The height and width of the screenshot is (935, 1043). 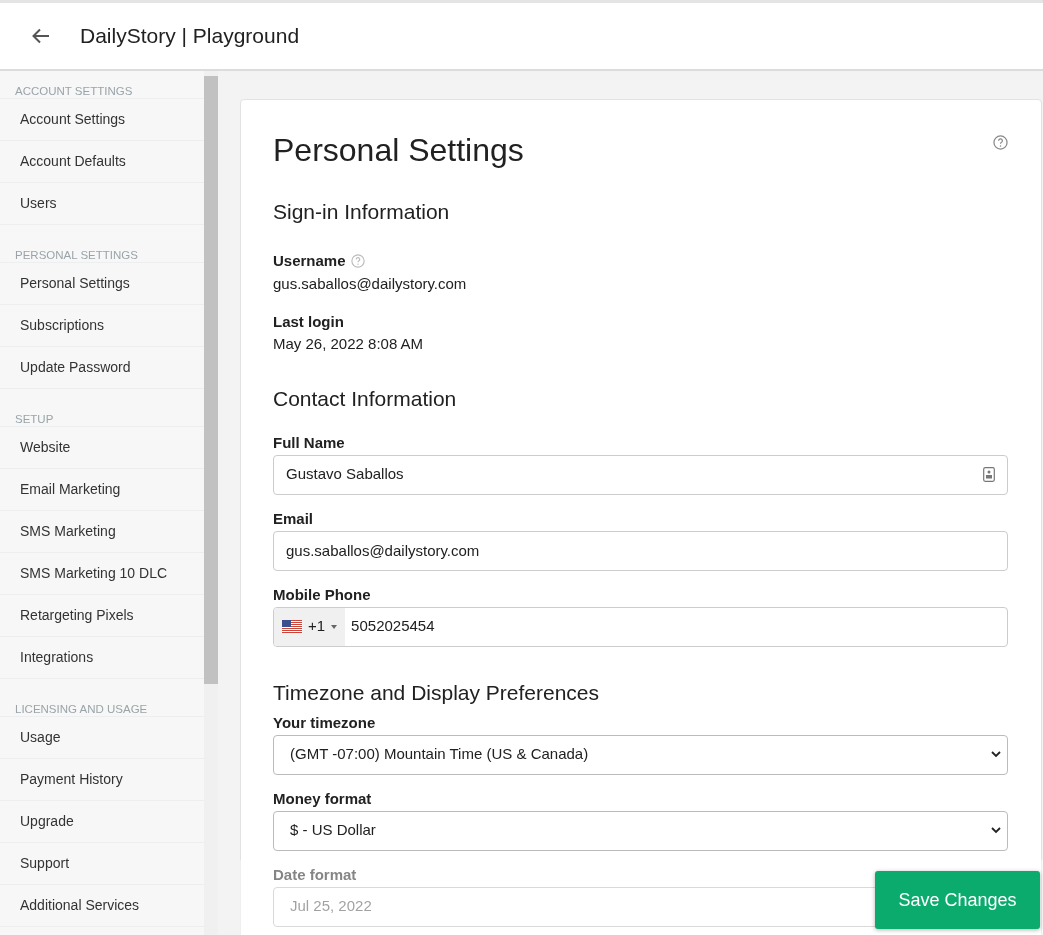 I want to click on field-label: Username, so click(x=309, y=261).